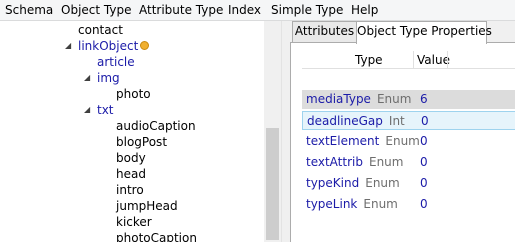  I want to click on tree-item-head: head, so click(131, 174).